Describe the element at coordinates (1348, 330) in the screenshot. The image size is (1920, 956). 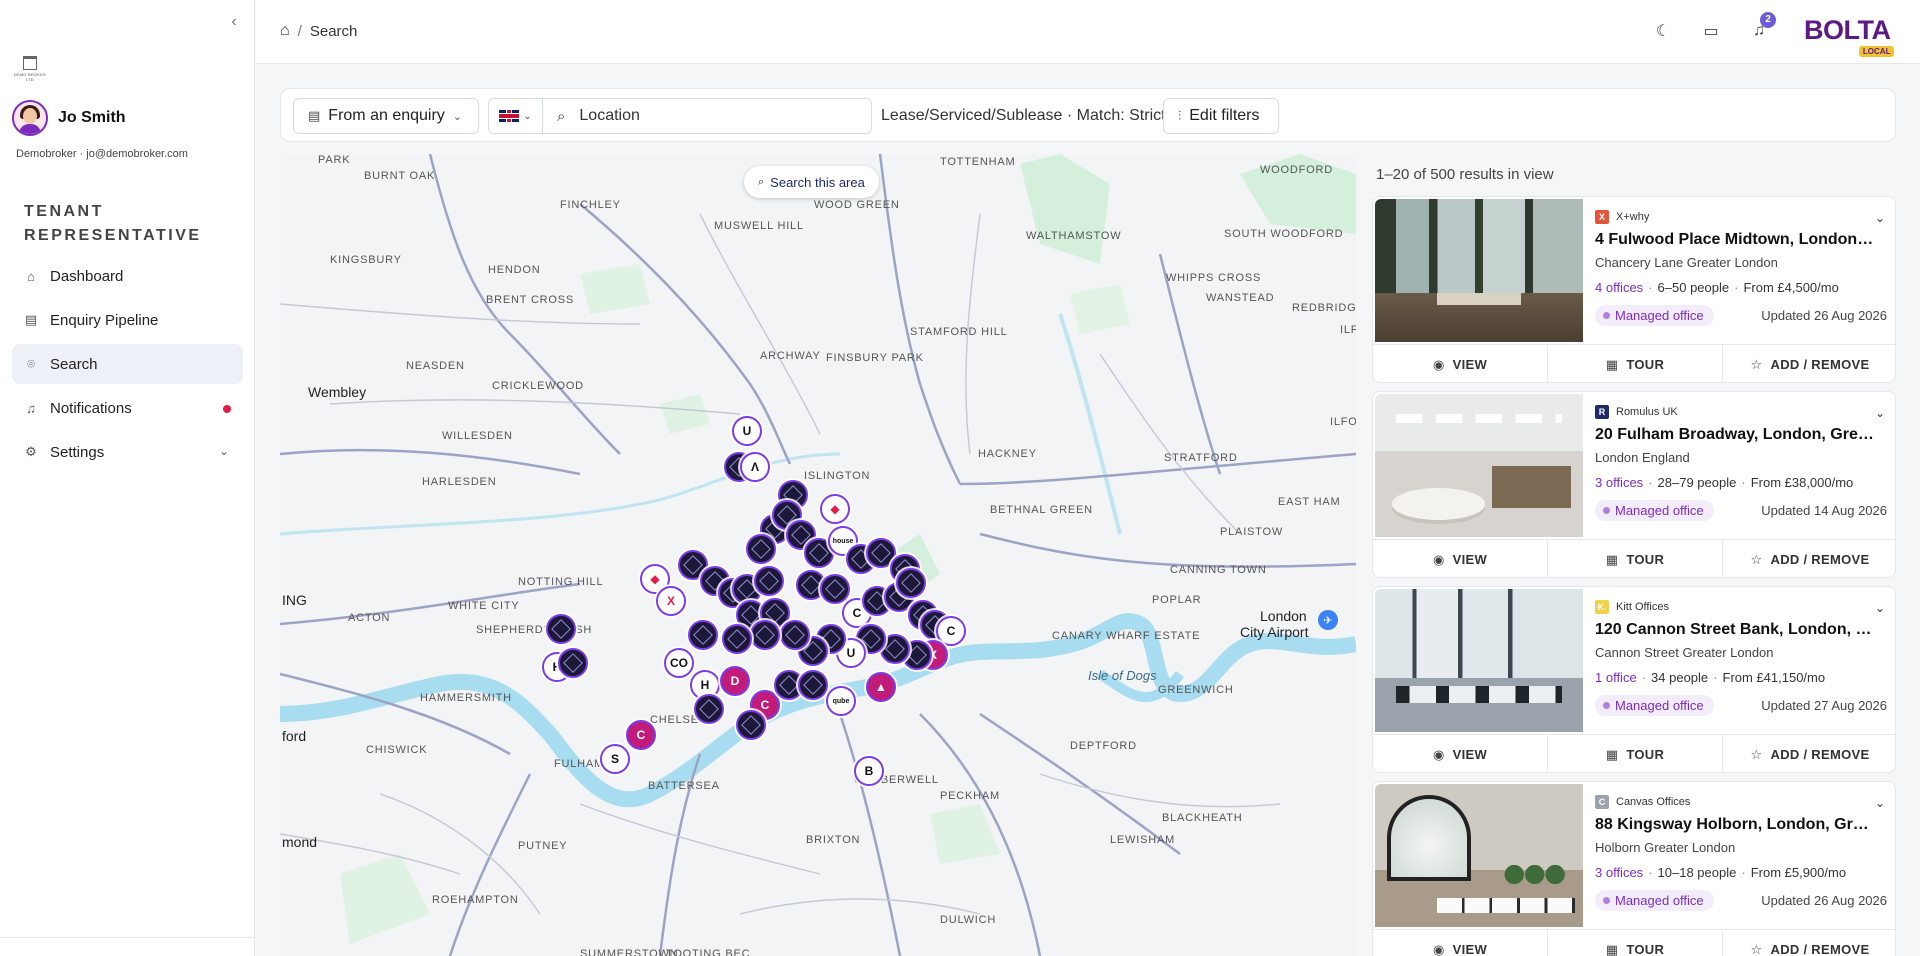
I see `map-place-label: ILFORD` at that location.